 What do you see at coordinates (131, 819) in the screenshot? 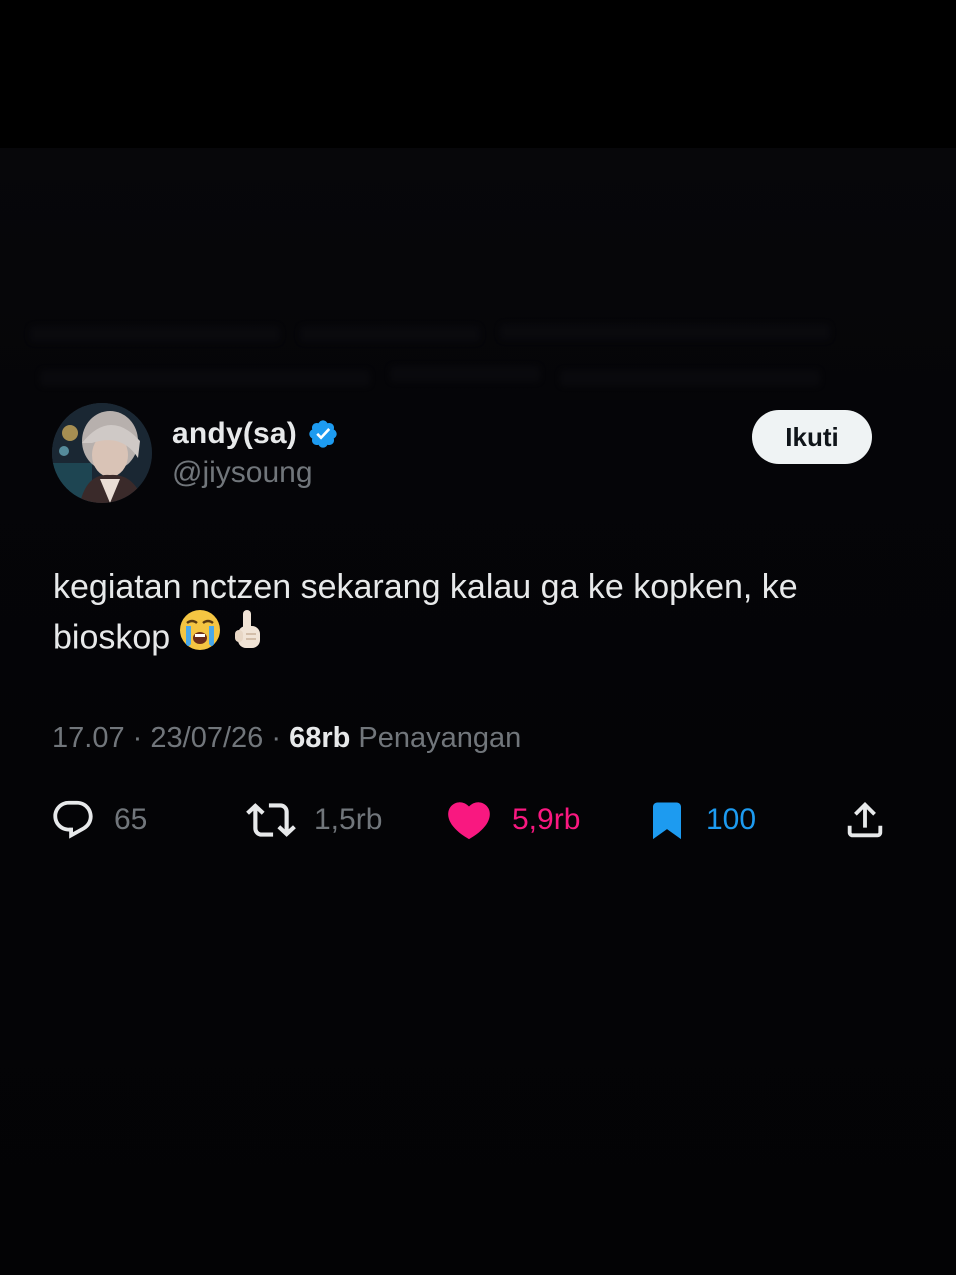
I see `reply-count: 65` at bounding box center [131, 819].